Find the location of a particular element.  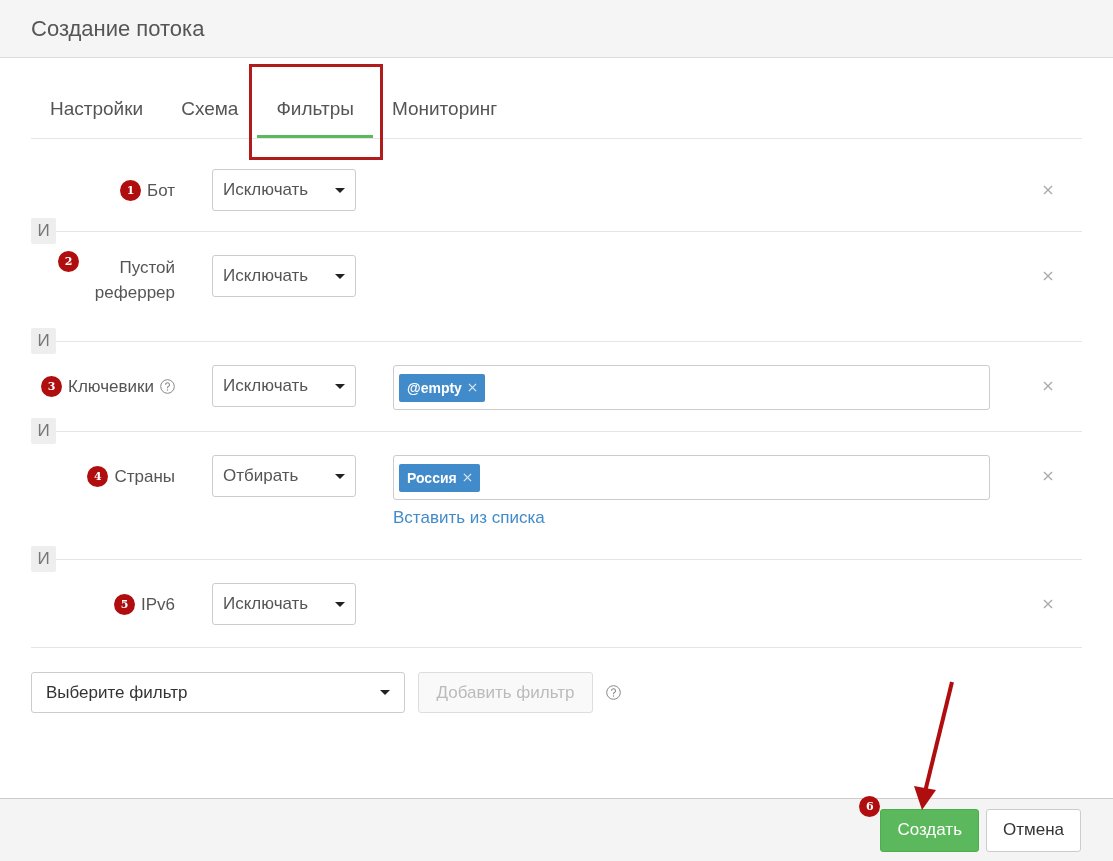

tab: Фильтры is located at coordinates (315, 110).